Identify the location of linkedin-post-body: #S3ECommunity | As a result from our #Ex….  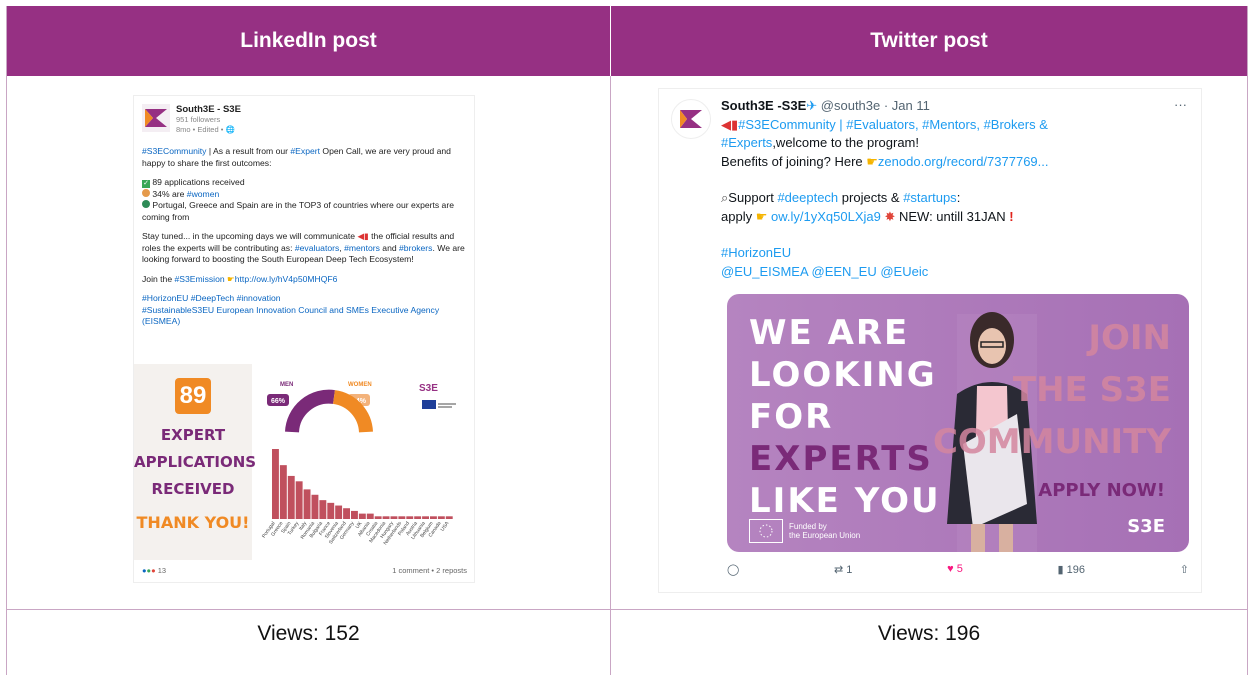
(303, 236).